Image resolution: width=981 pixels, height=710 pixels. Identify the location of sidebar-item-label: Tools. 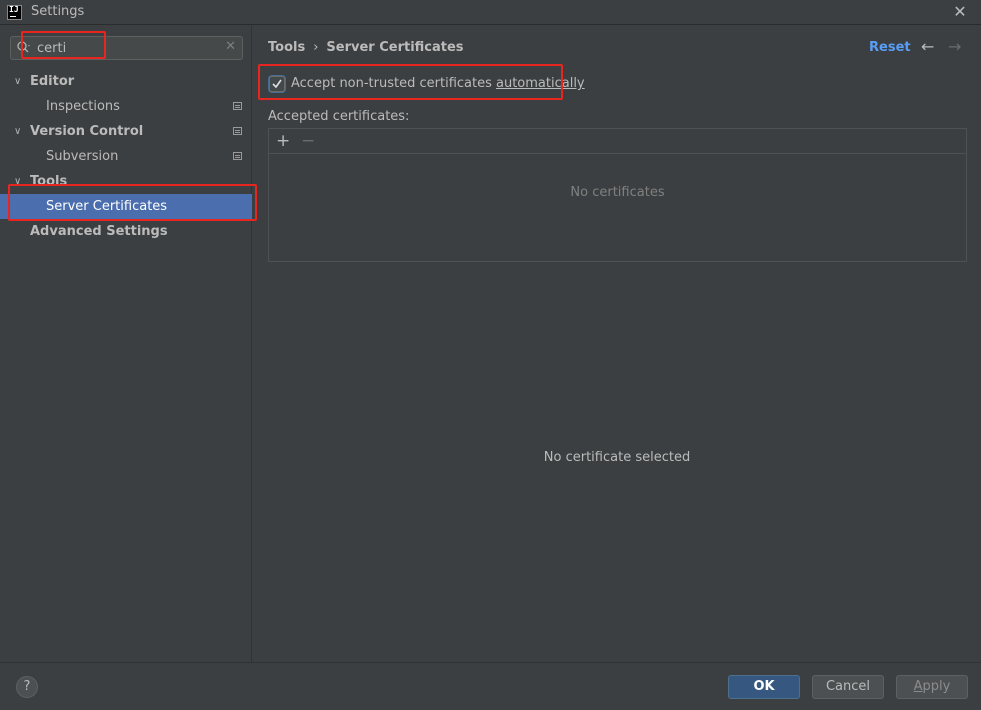
(49, 181).